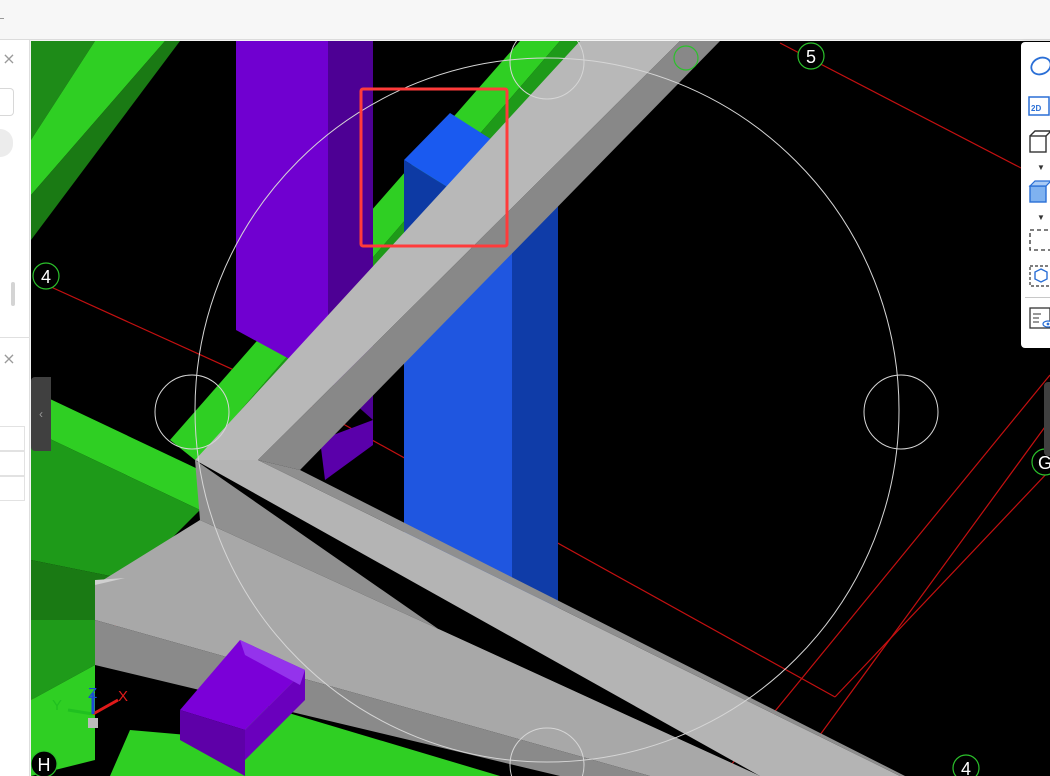 This screenshot has height=776, width=1050. I want to click on top-toolbar, so click(525, 20).